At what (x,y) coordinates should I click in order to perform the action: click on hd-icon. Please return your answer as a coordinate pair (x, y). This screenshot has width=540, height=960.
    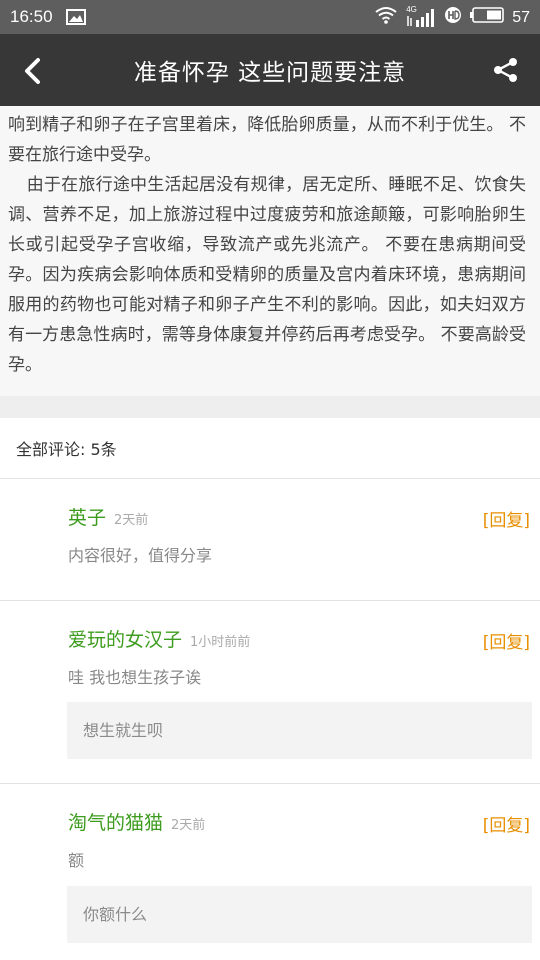
    Looking at the image, I should click on (453, 17).